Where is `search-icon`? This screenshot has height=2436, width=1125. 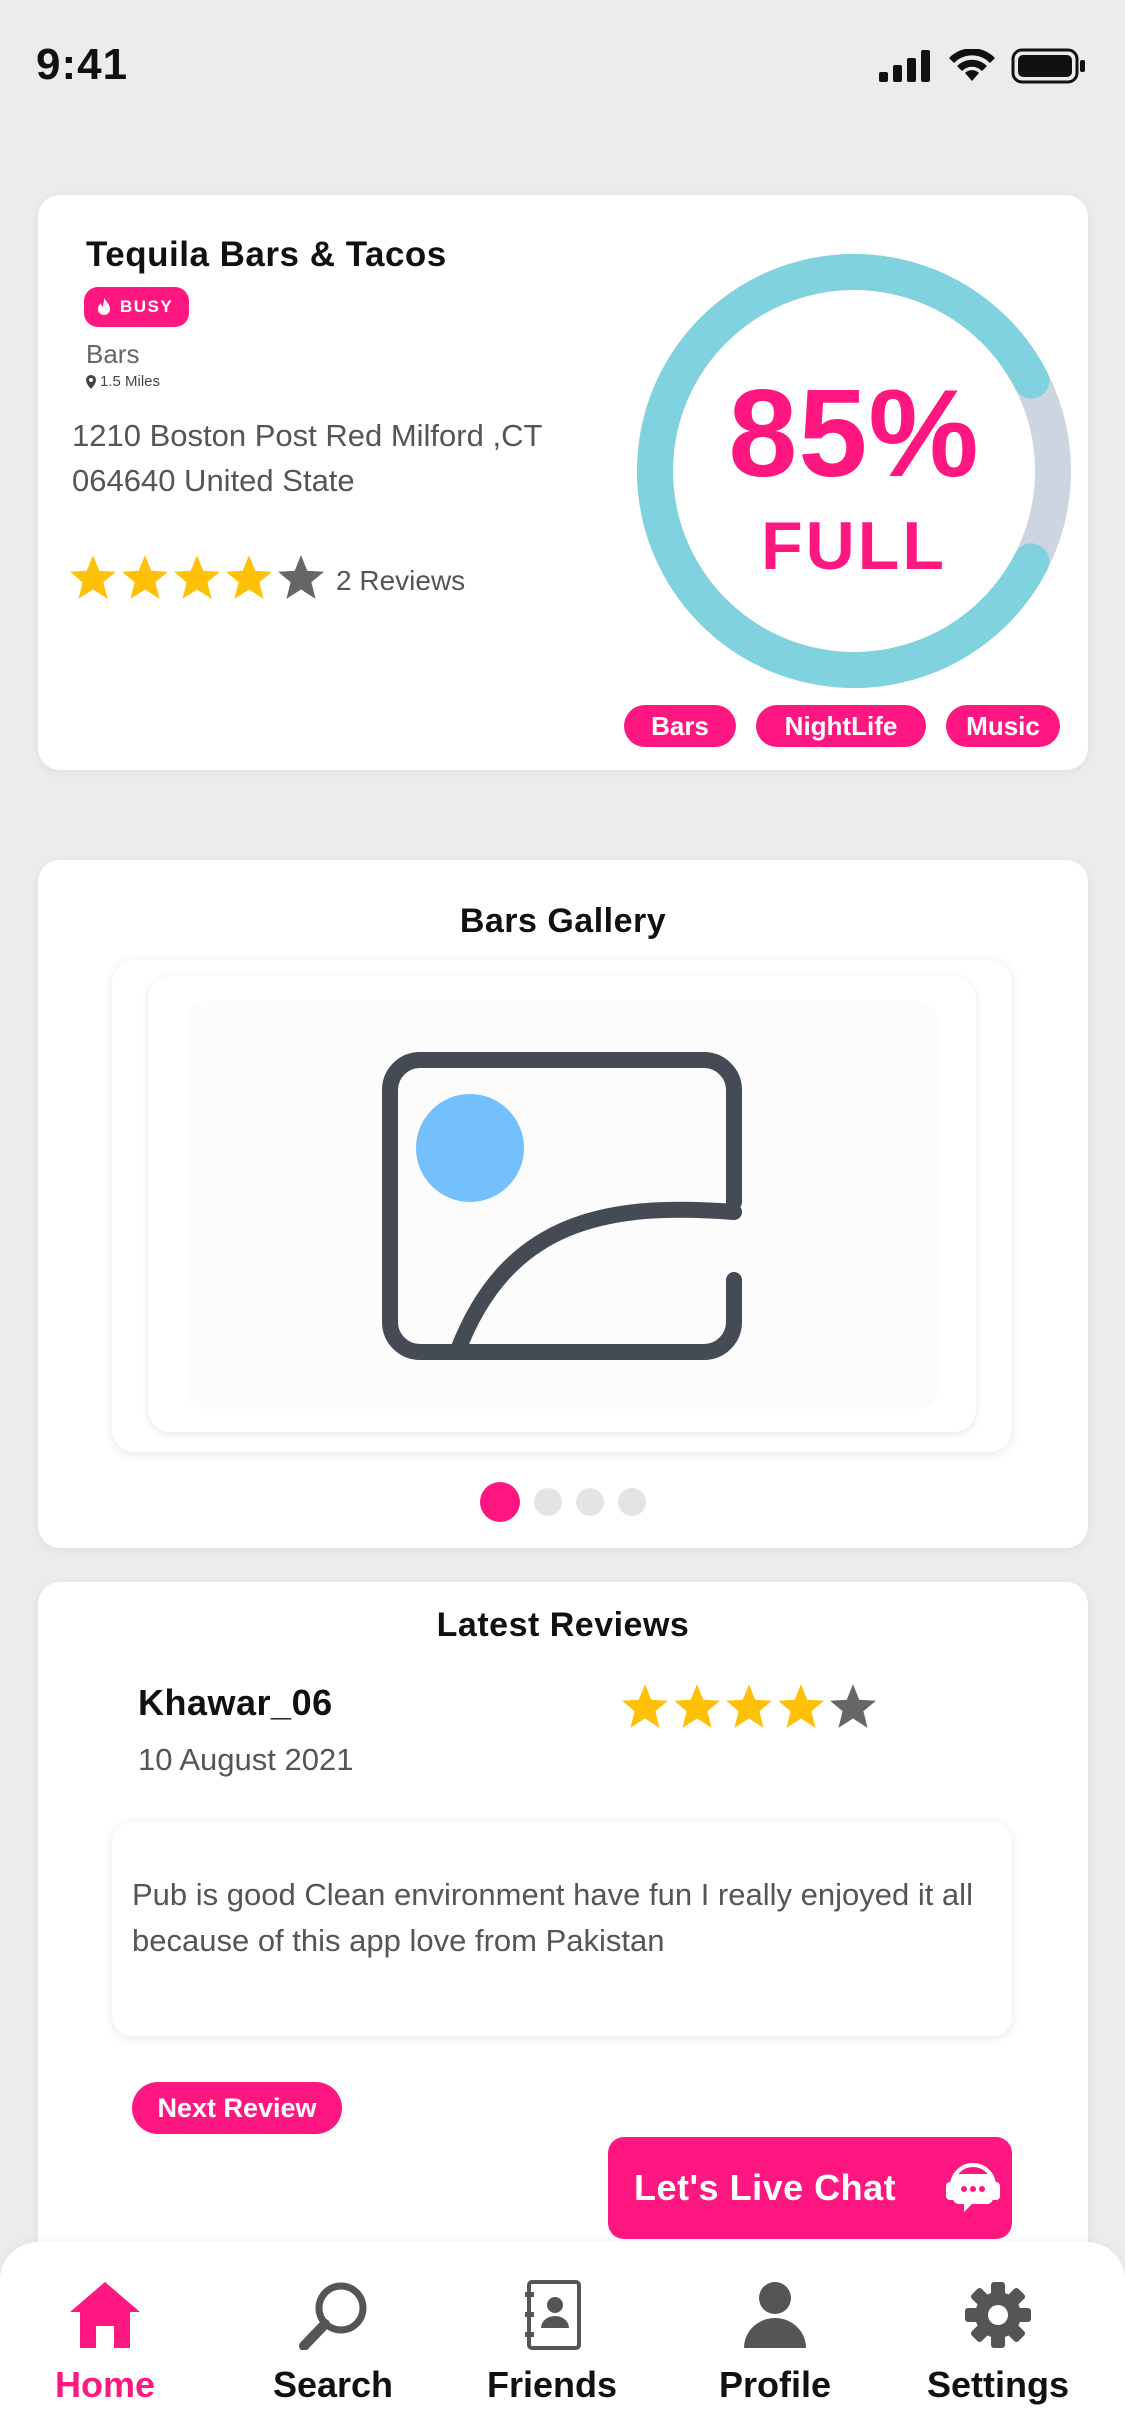 search-icon is located at coordinates (333, 2316).